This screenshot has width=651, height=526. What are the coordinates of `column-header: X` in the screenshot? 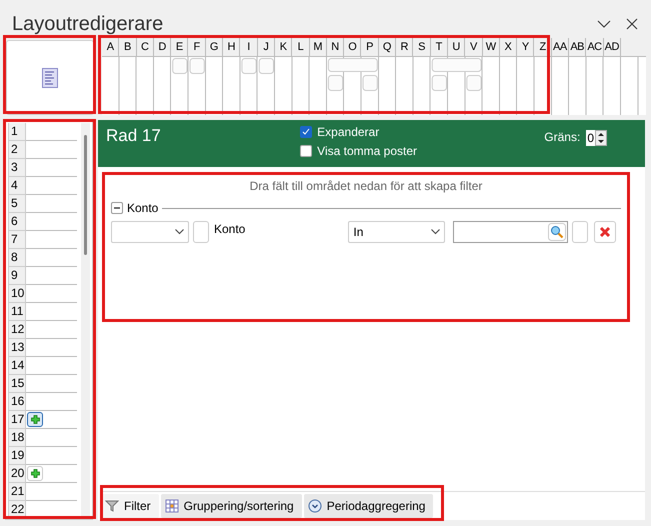 It's located at (509, 47).